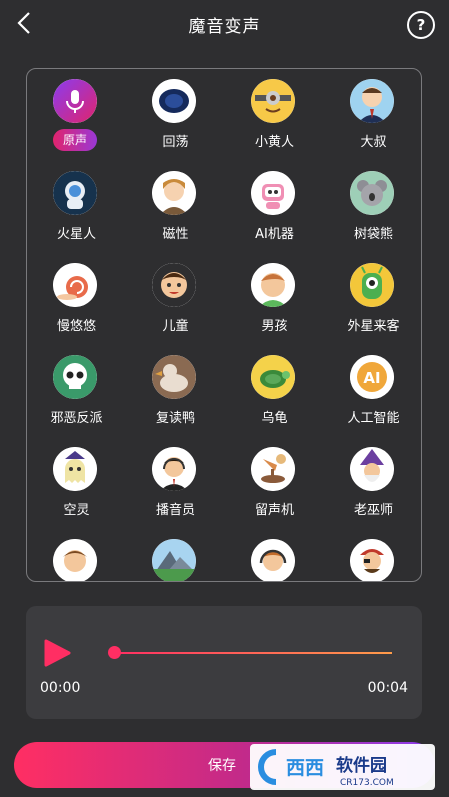 The image size is (449, 797). What do you see at coordinates (253, 653) in the screenshot?
I see `progress-track` at bounding box center [253, 653].